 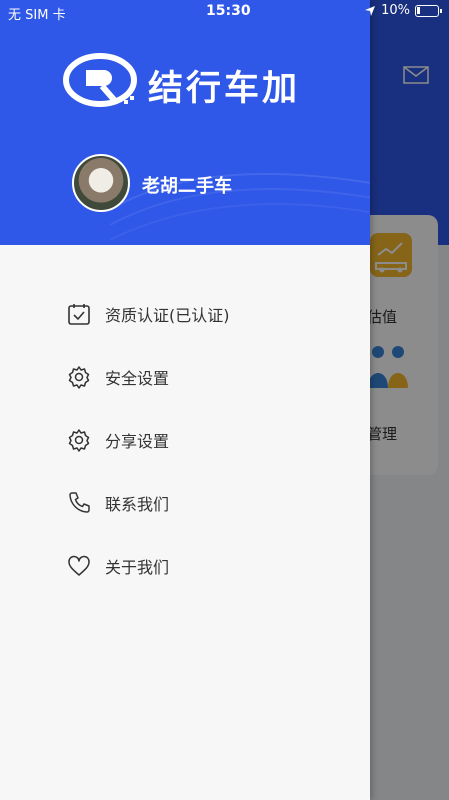 I want to click on app-logo, so click(x=100, y=80).